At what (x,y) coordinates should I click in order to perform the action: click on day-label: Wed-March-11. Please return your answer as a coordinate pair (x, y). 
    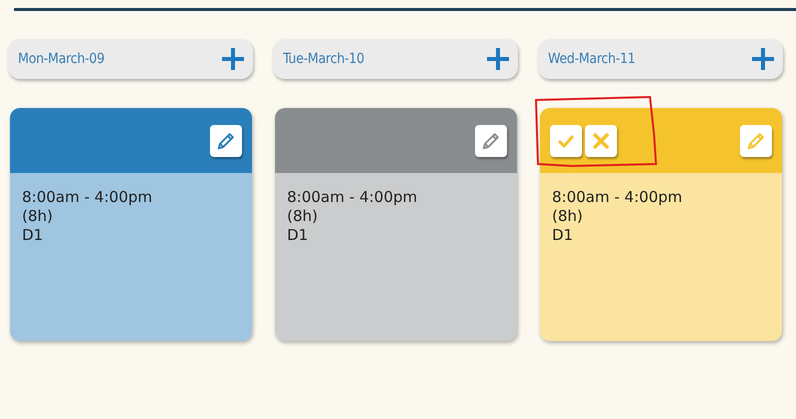
    Looking at the image, I should click on (592, 59).